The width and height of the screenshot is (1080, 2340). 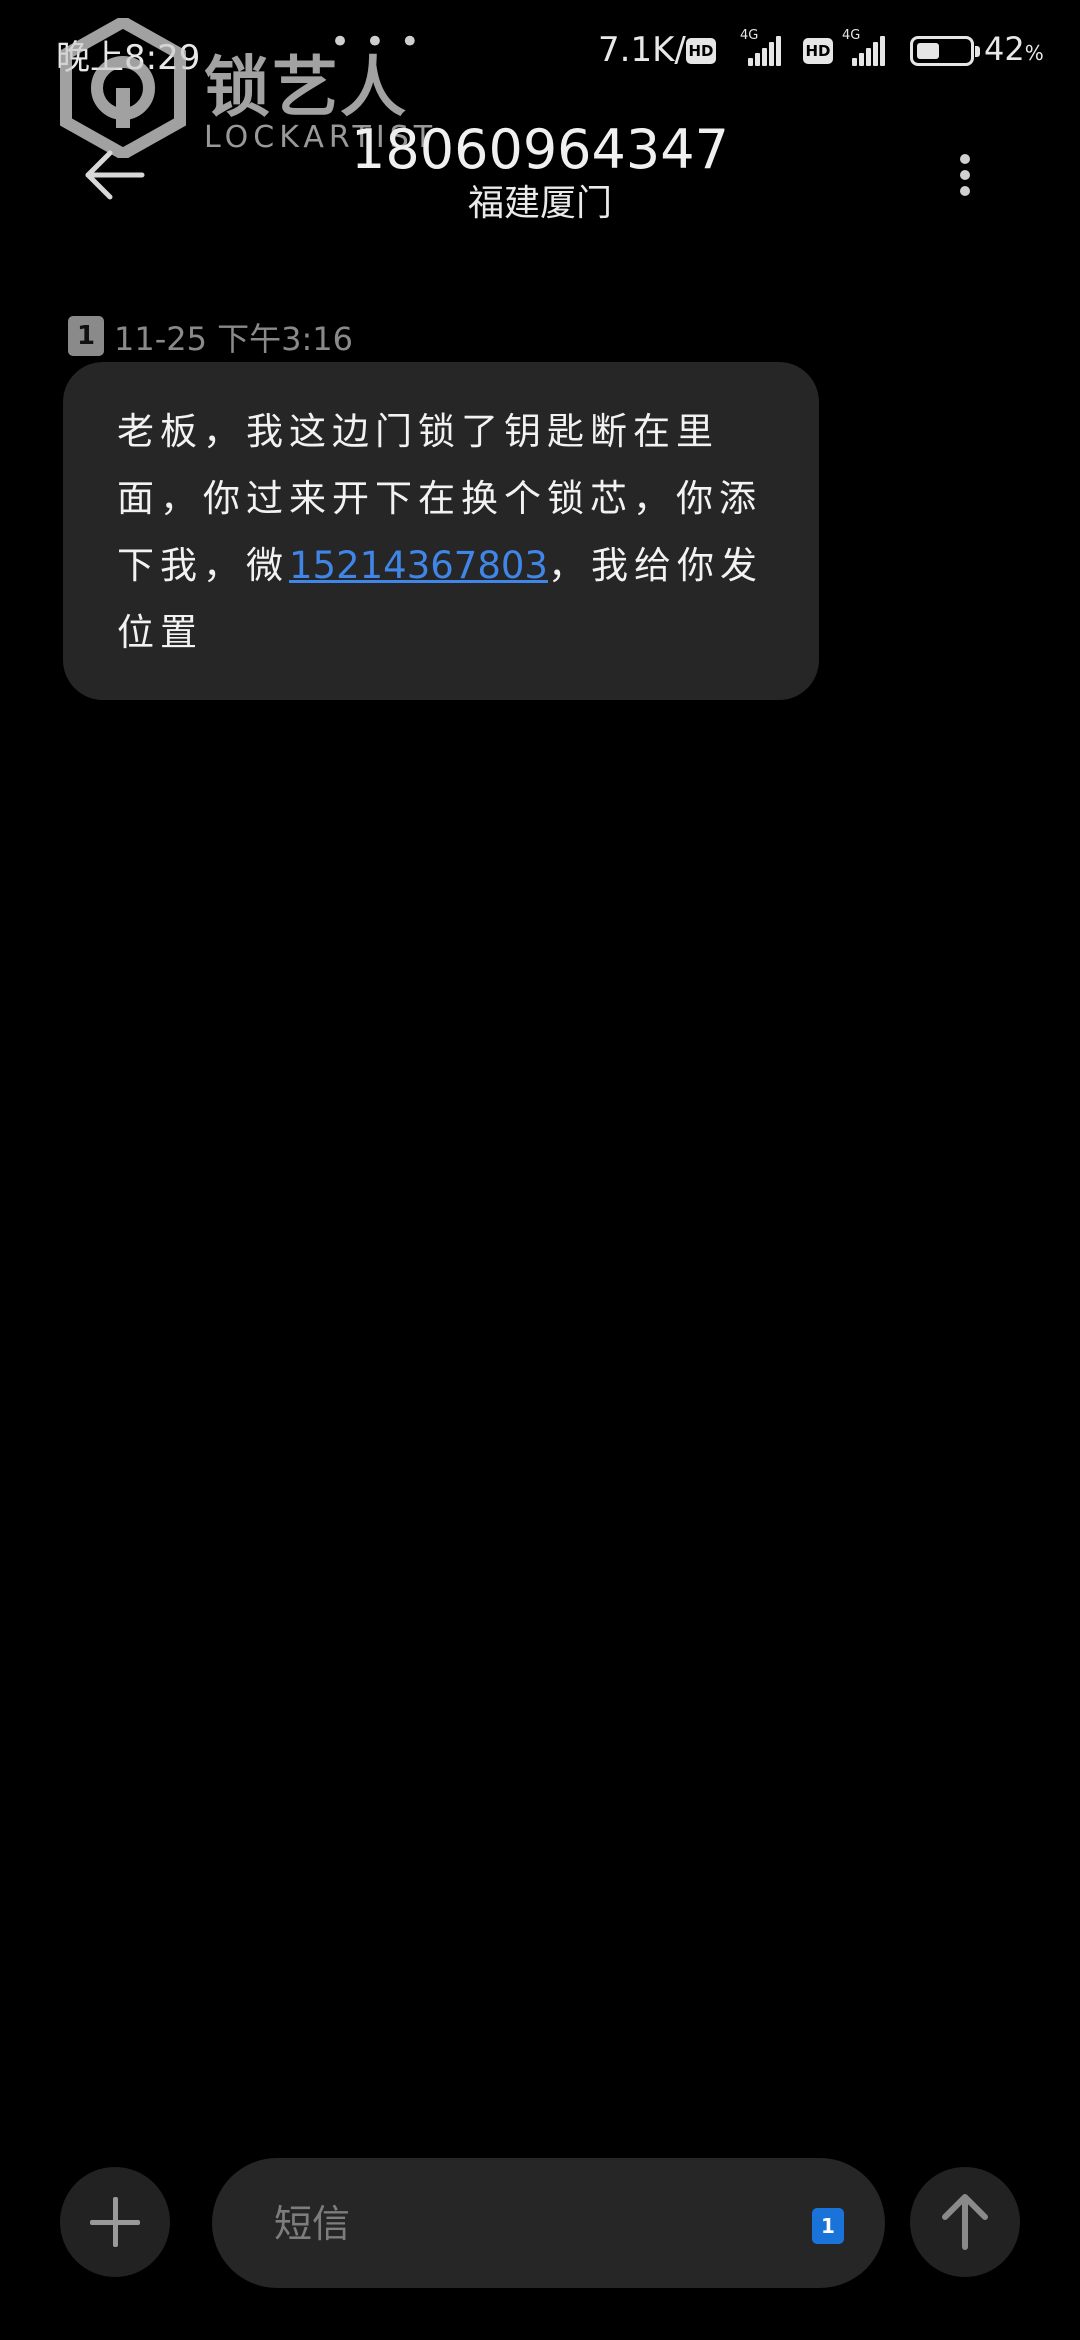 I want to click on sim-slot-badge: 1, so click(x=86, y=336).